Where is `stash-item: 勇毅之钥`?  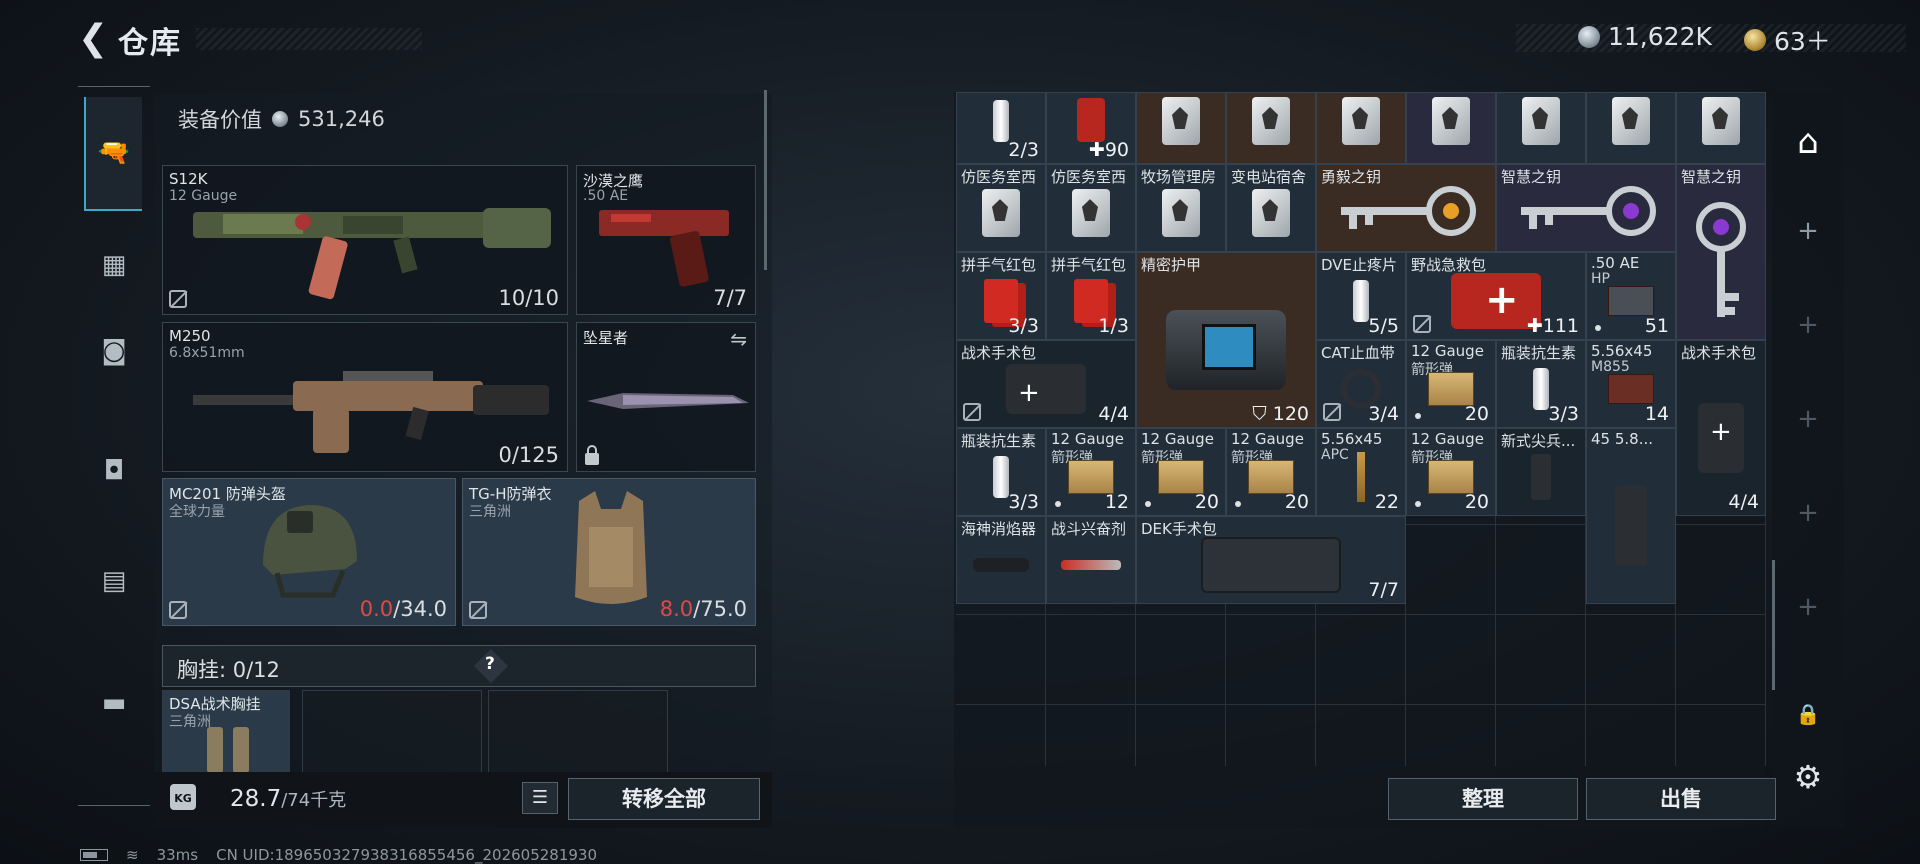
stash-item: 勇毅之钥 is located at coordinates (1406, 208).